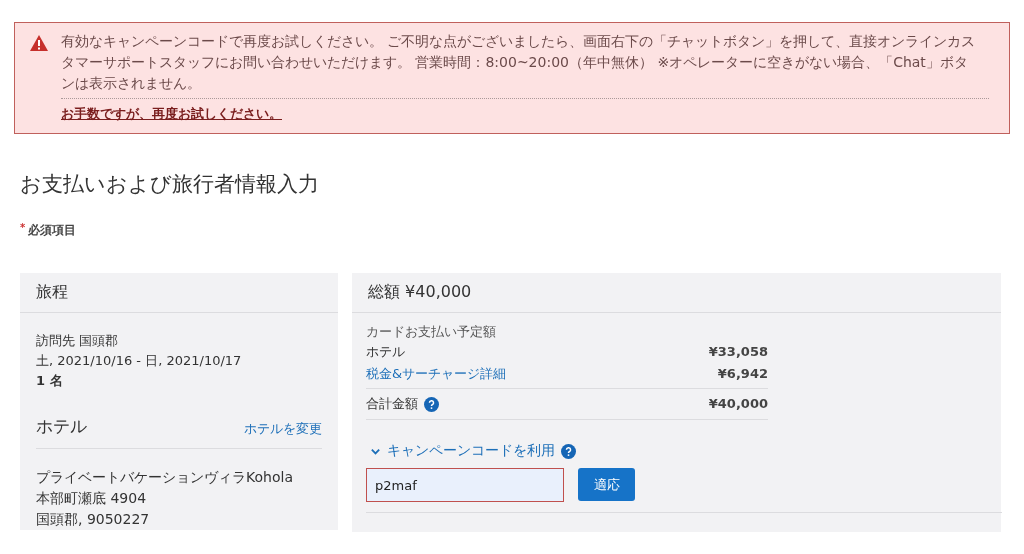 Image resolution: width=1024 pixels, height=554 pixels. I want to click on hotel-heading: ホテル, so click(61, 426).